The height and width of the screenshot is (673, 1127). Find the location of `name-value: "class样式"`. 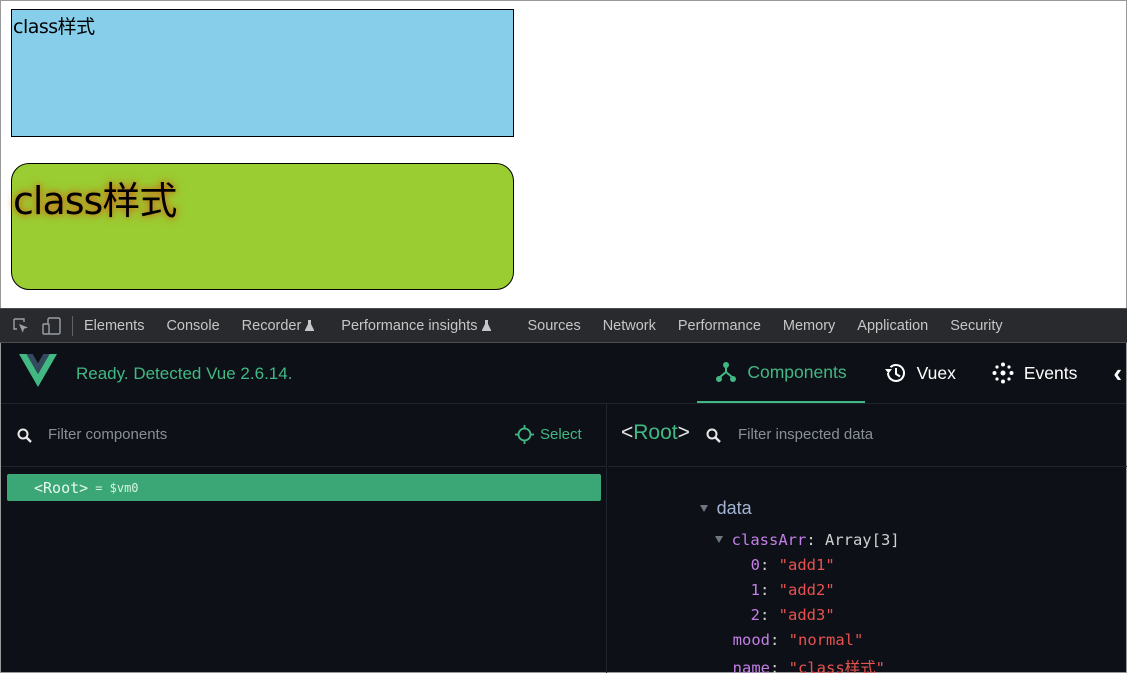

name-value: "class样式" is located at coordinates (836, 666).